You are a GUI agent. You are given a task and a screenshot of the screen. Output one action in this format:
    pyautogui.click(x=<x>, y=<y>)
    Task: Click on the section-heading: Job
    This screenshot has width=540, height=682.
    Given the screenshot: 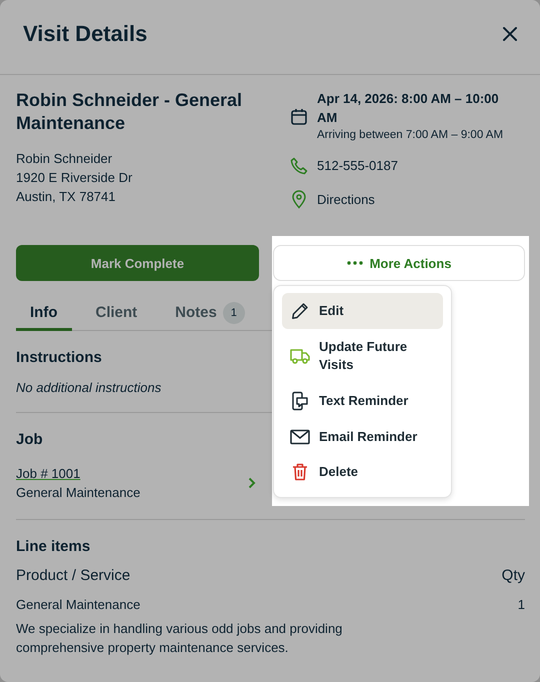 What is the action you would take?
    pyautogui.click(x=29, y=440)
    